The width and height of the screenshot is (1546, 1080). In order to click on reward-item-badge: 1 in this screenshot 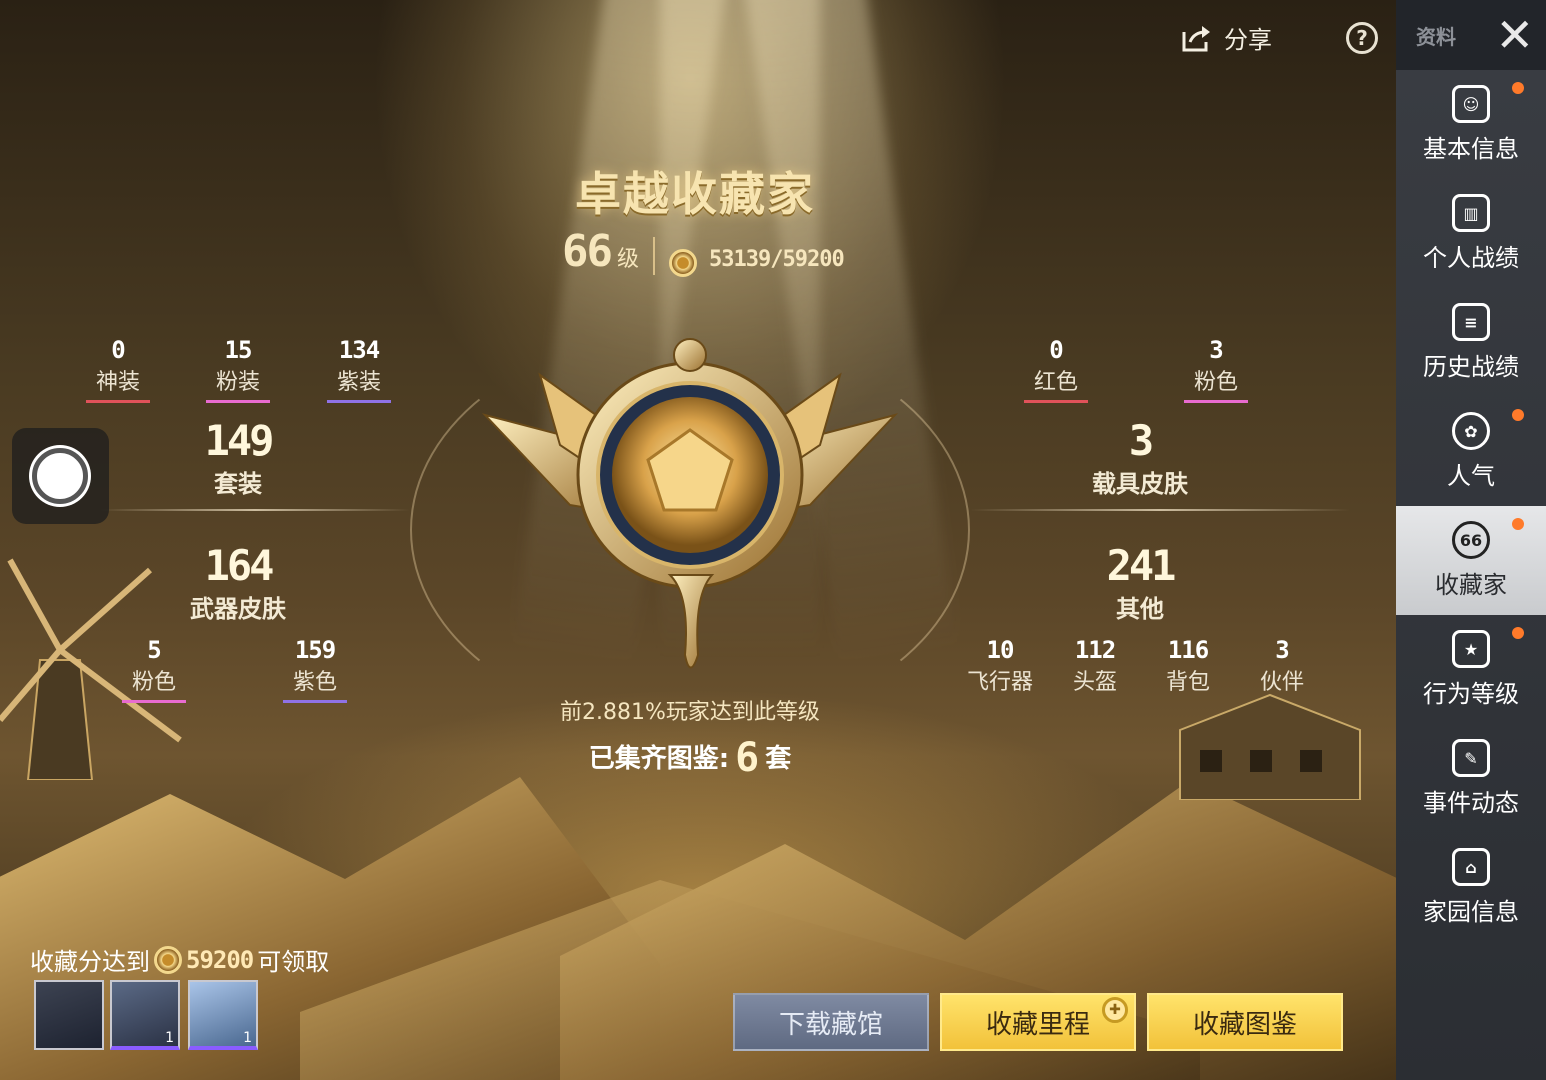, I will do `click(223, 1015)`.